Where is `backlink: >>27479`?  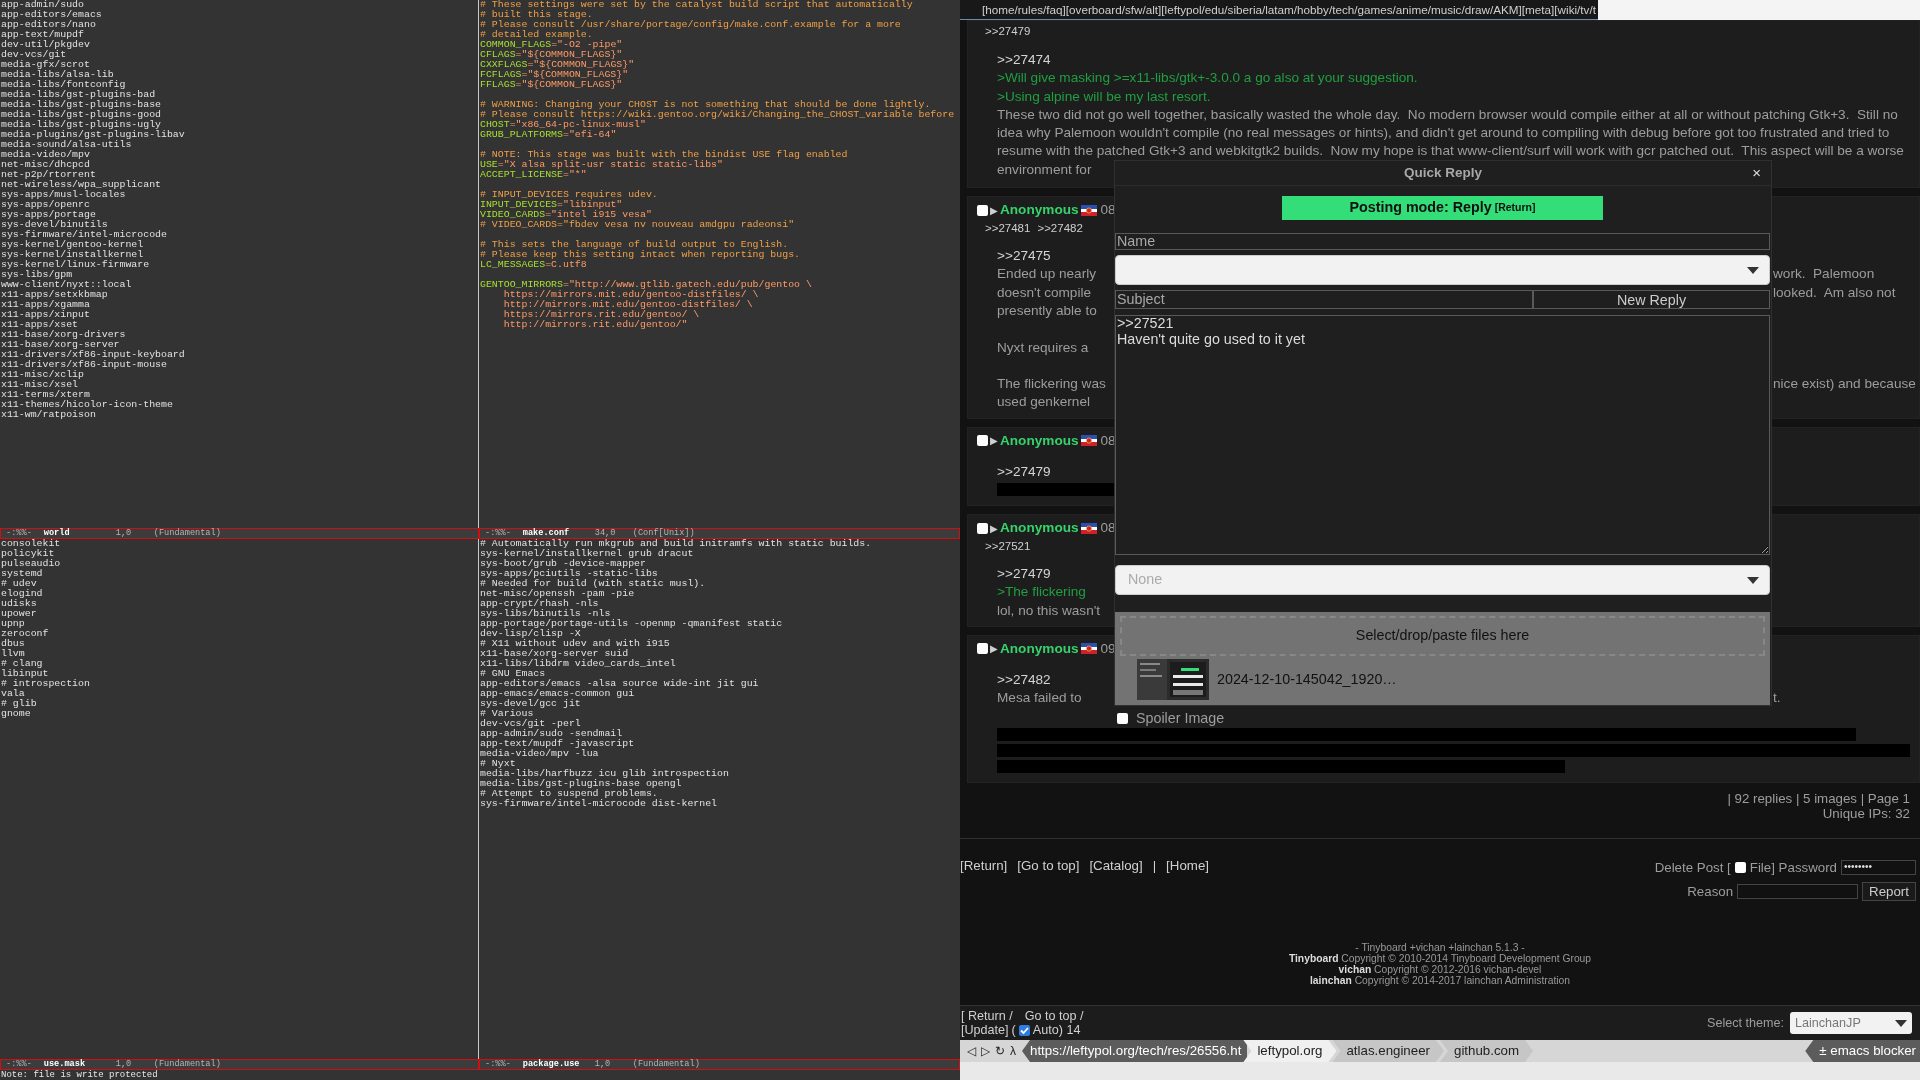
backlink: >>27479 is located at coordinates (1008, 31).